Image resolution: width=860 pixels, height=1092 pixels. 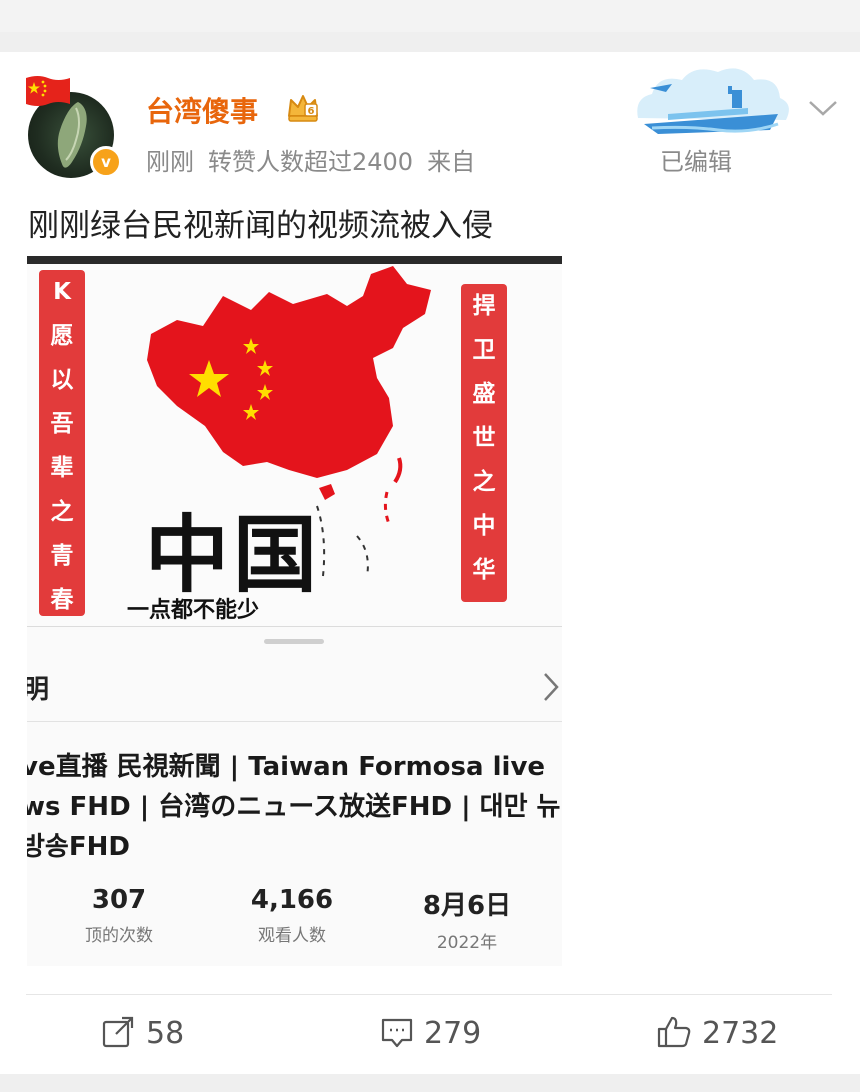 What do you see at coordinates (823, 108) in the screenshot?
I see `chevron-down-icon` at bounding box center [823, 108].